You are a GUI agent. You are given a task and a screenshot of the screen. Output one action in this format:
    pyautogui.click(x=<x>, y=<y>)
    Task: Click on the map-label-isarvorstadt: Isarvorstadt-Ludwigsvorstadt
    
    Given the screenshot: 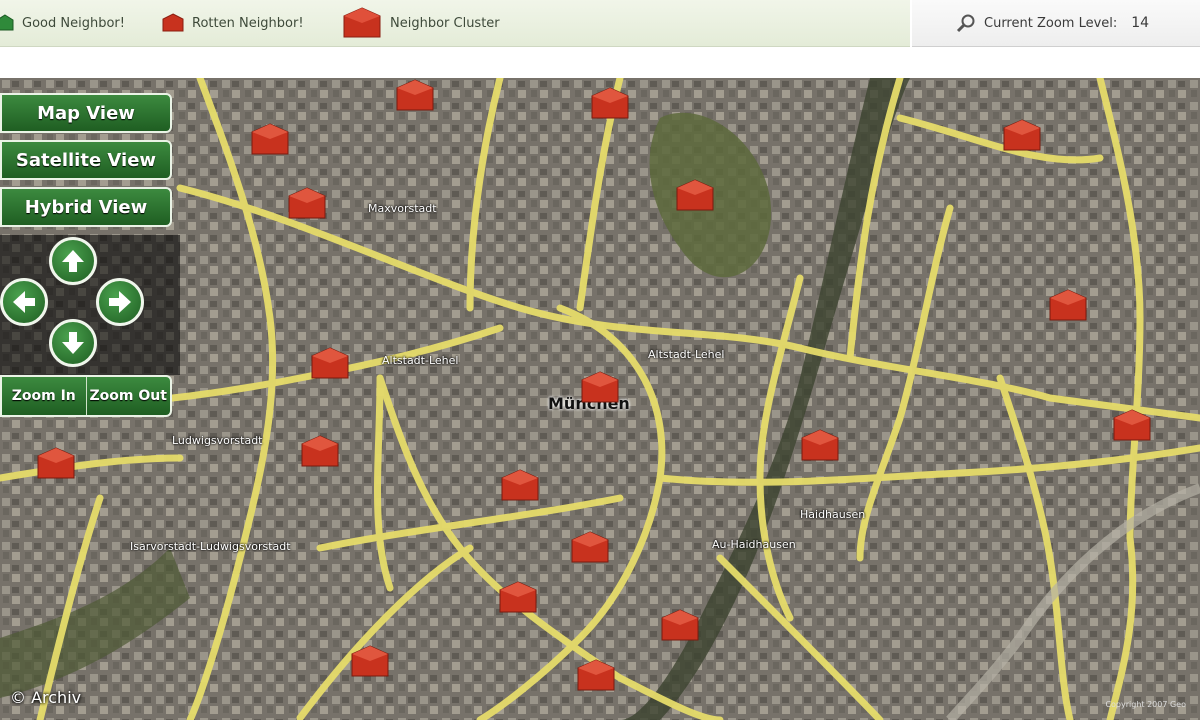 What is the action you would take?
    pyautogui.click(x=210, y=546)
    